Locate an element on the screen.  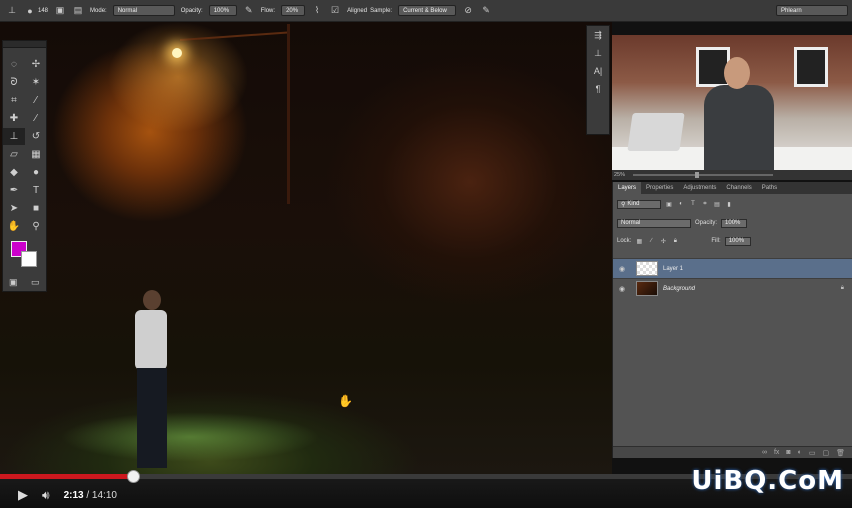
watermark-logo: UiBQ.CoM is located at coordinates (767, 481).